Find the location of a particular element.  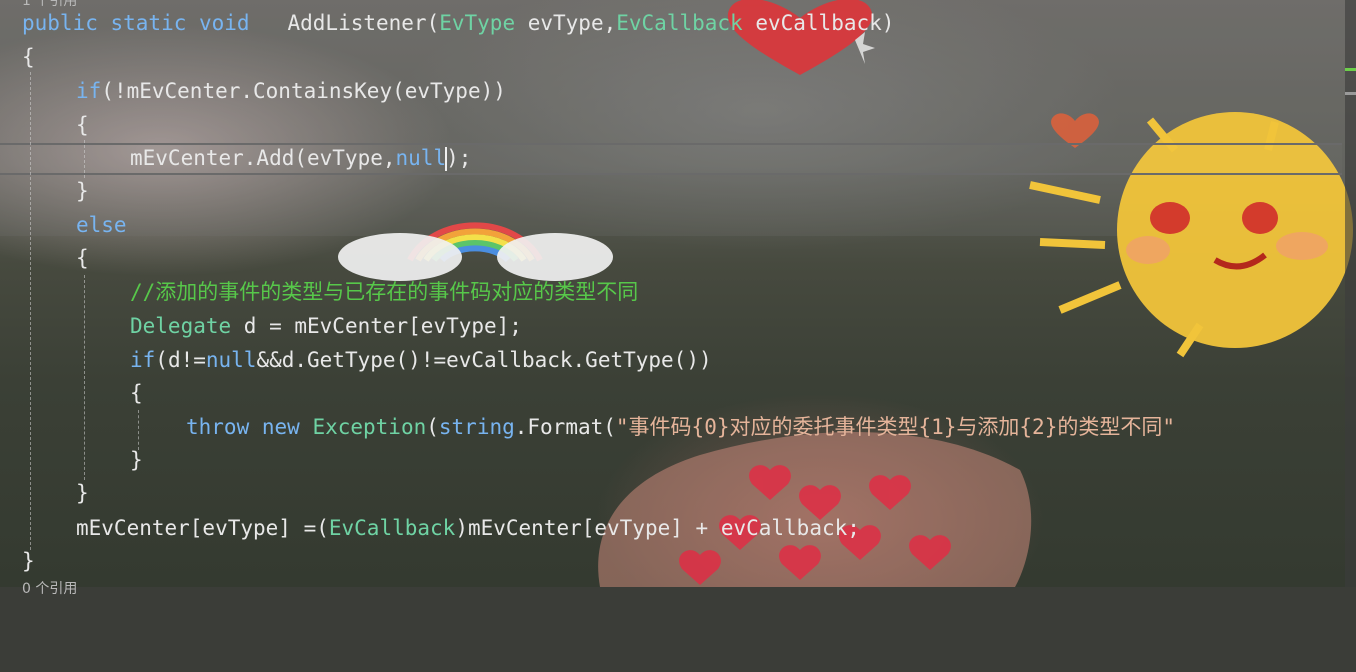

code-comment: //添加的事件的类型与已存在的事件码对应的类型不同 is located at coordinates (384, 292).